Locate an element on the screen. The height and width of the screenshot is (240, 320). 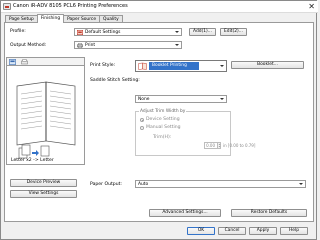
preview-panel is located at coordinates (45, 115).